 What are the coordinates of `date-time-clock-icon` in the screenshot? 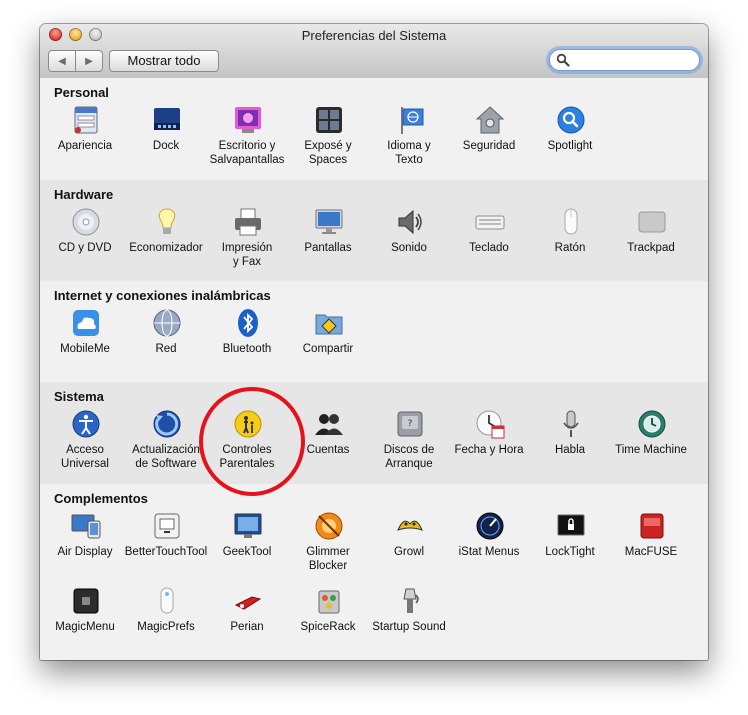 It's located at (490, 424).